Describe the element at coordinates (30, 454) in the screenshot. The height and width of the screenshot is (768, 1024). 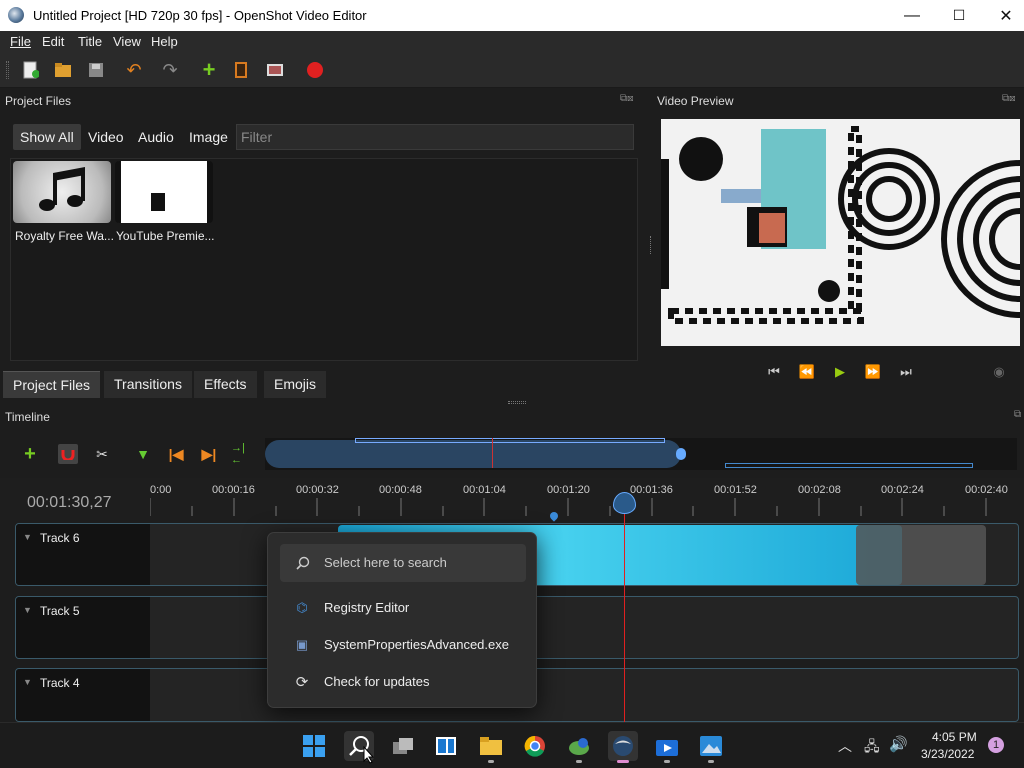
I see `add-track-icon: +` at that location.